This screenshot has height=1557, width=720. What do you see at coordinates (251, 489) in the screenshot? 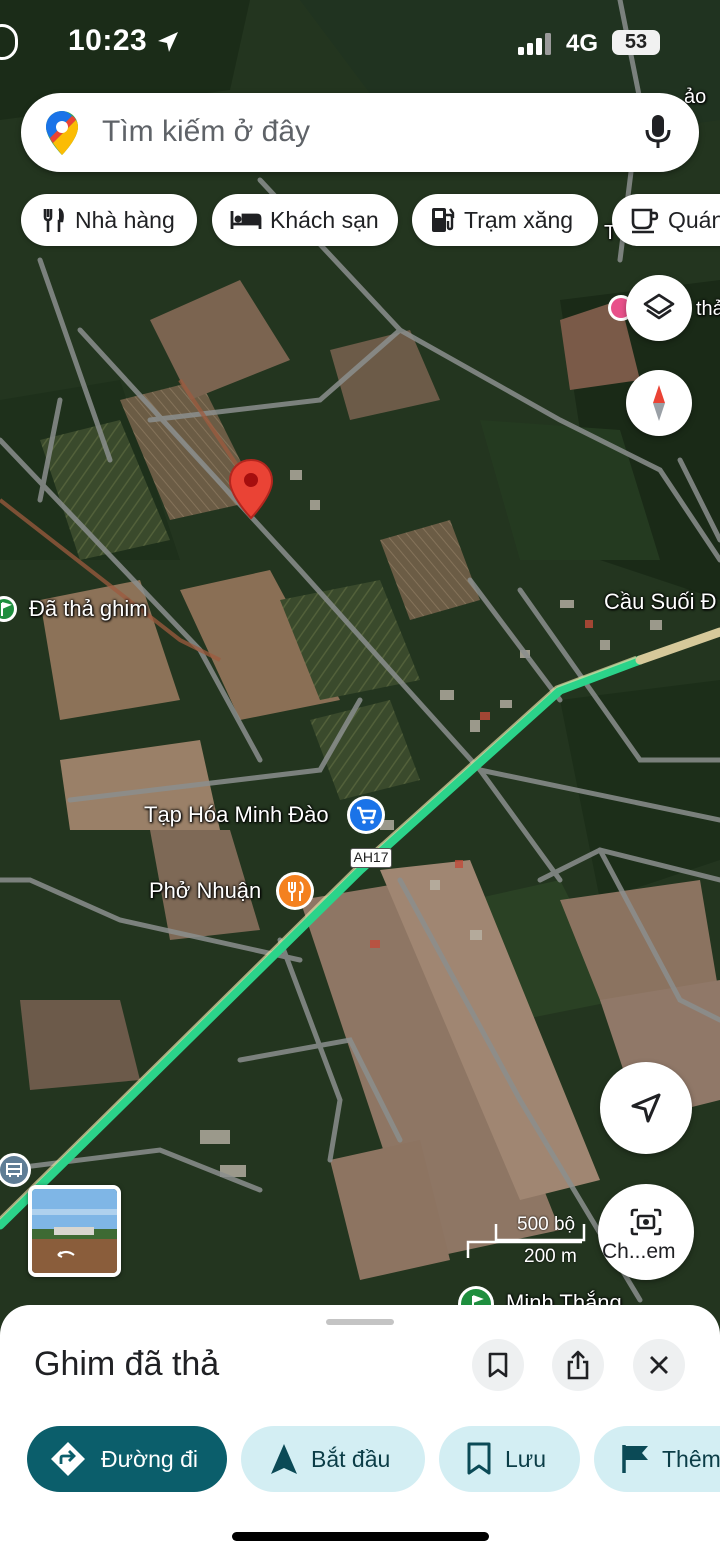
I see `dropped-pin-marker` at bounding box center [251, 489].